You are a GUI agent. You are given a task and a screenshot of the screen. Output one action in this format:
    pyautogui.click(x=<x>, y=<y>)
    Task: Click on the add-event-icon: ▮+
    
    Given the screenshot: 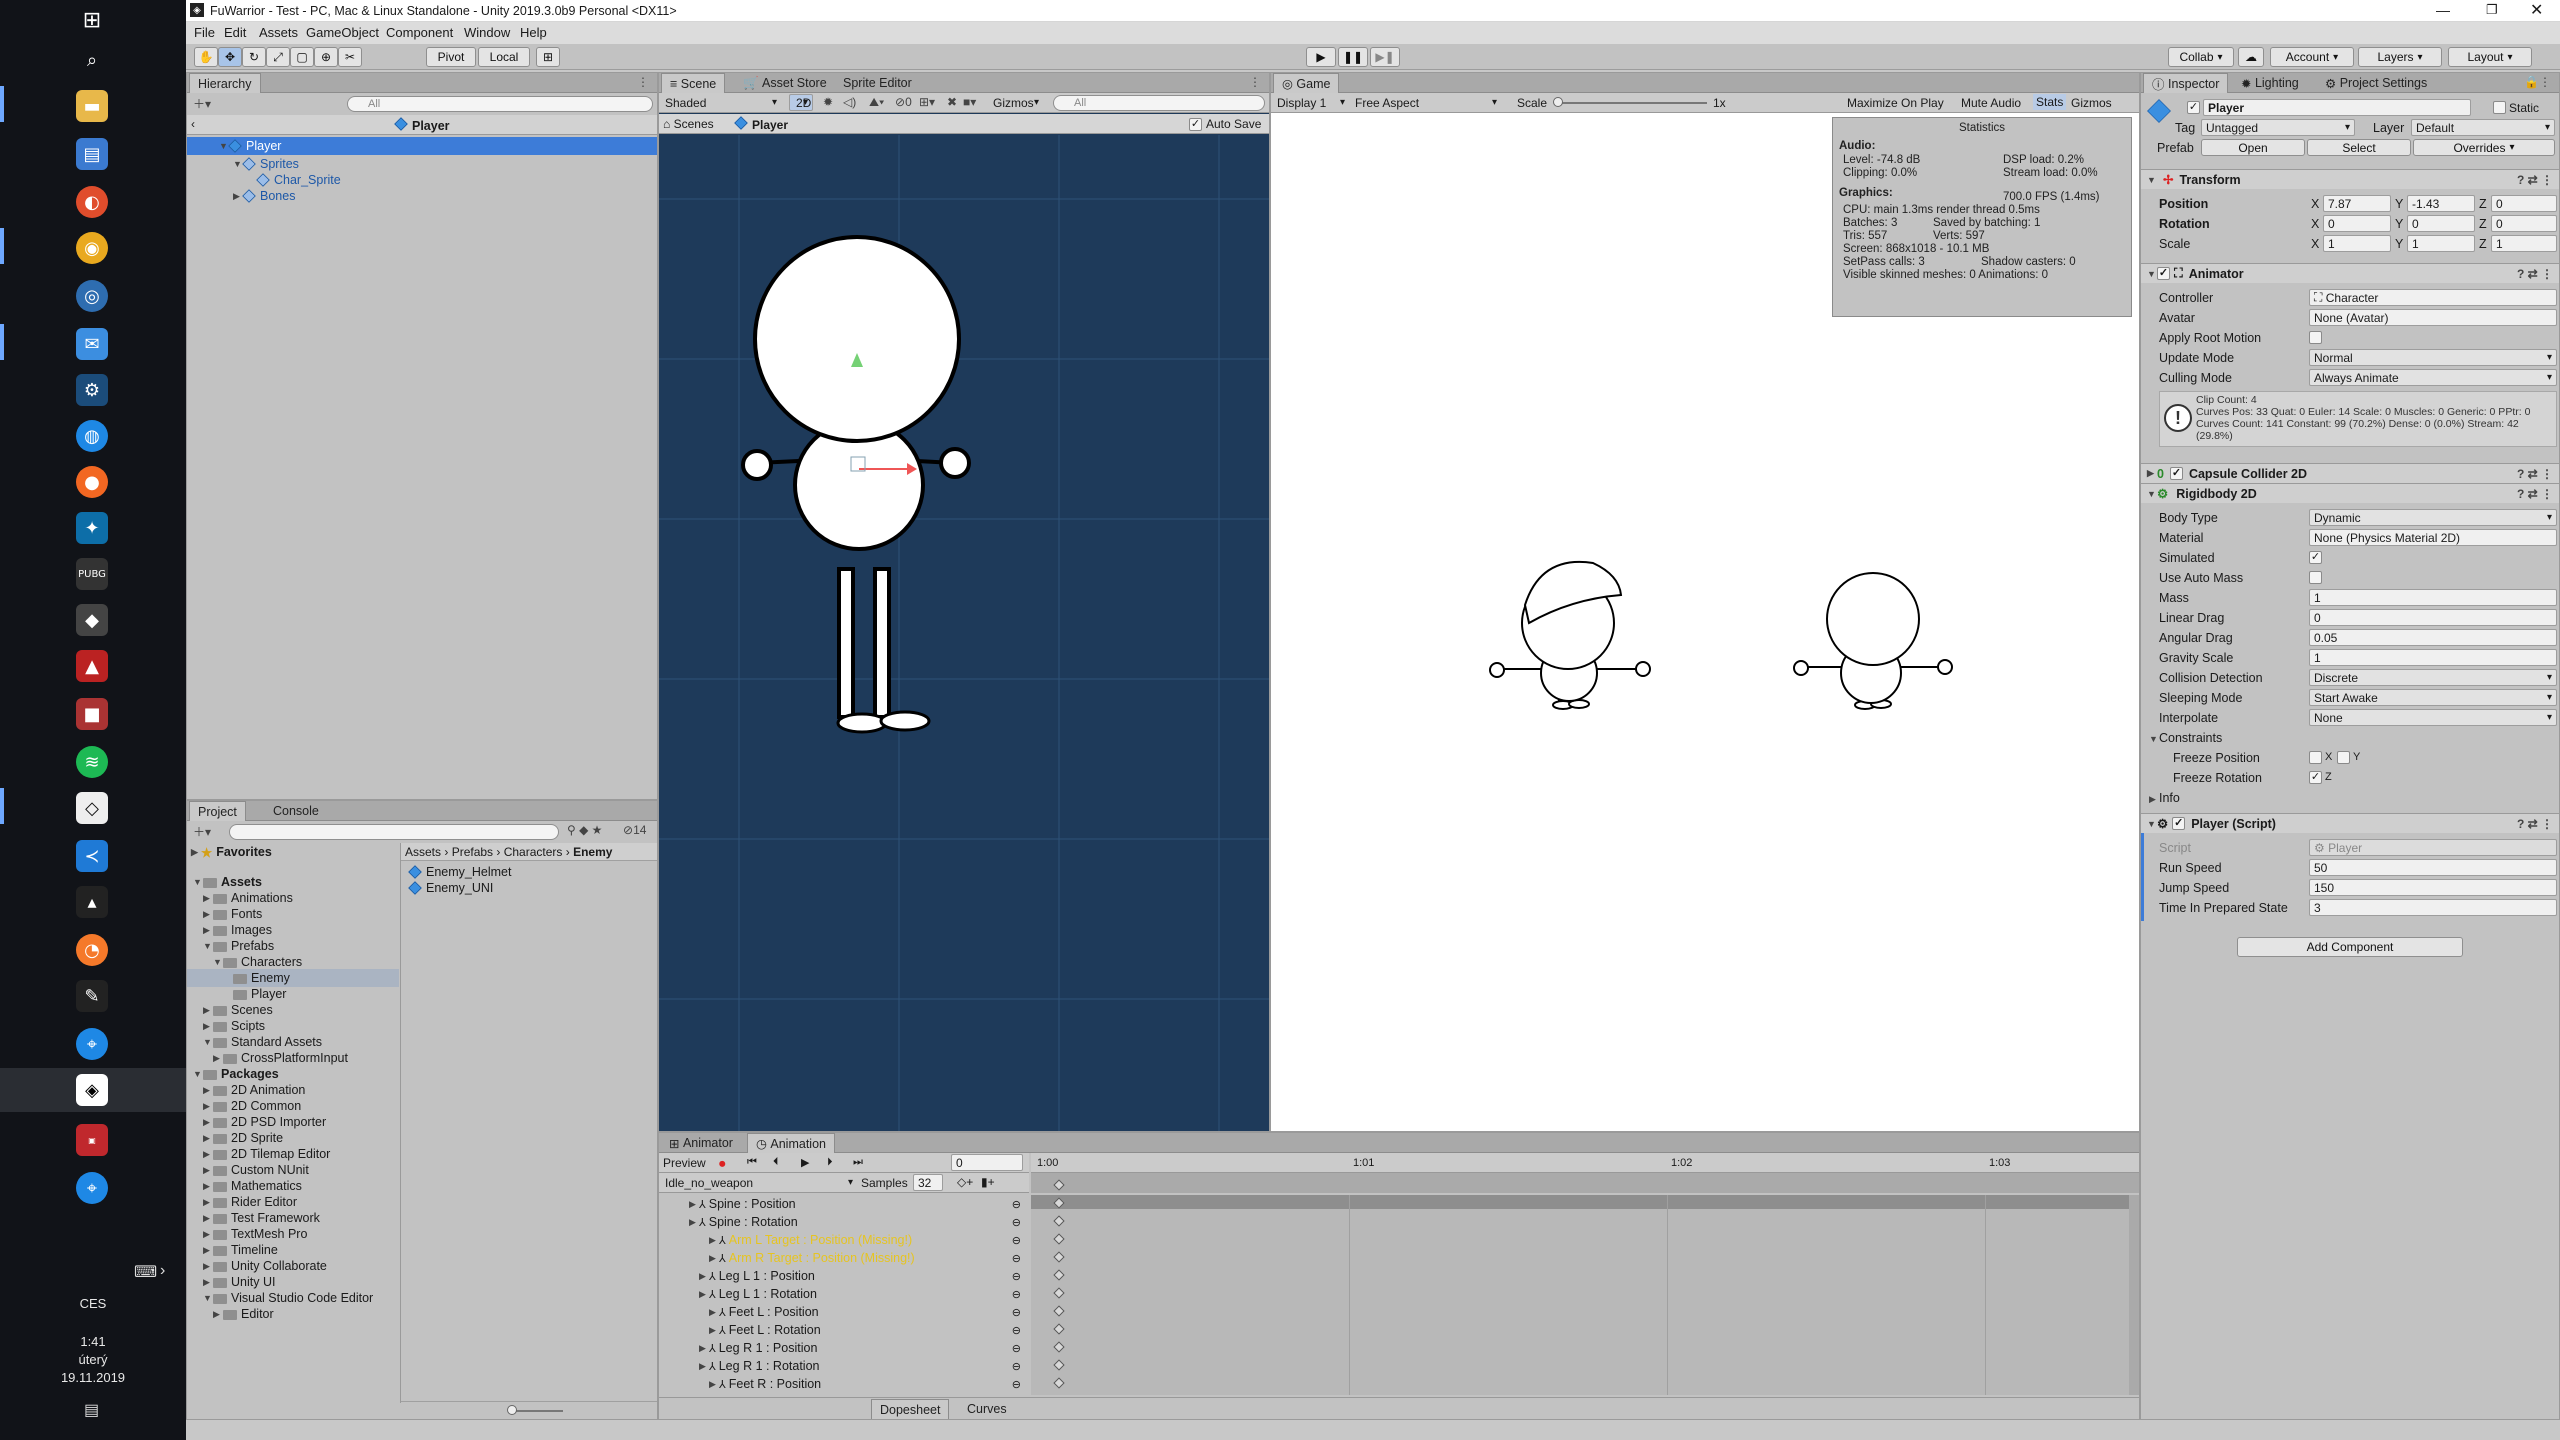 What is the action you would take?
    pyautogui.click(x=988, y=1182)
    